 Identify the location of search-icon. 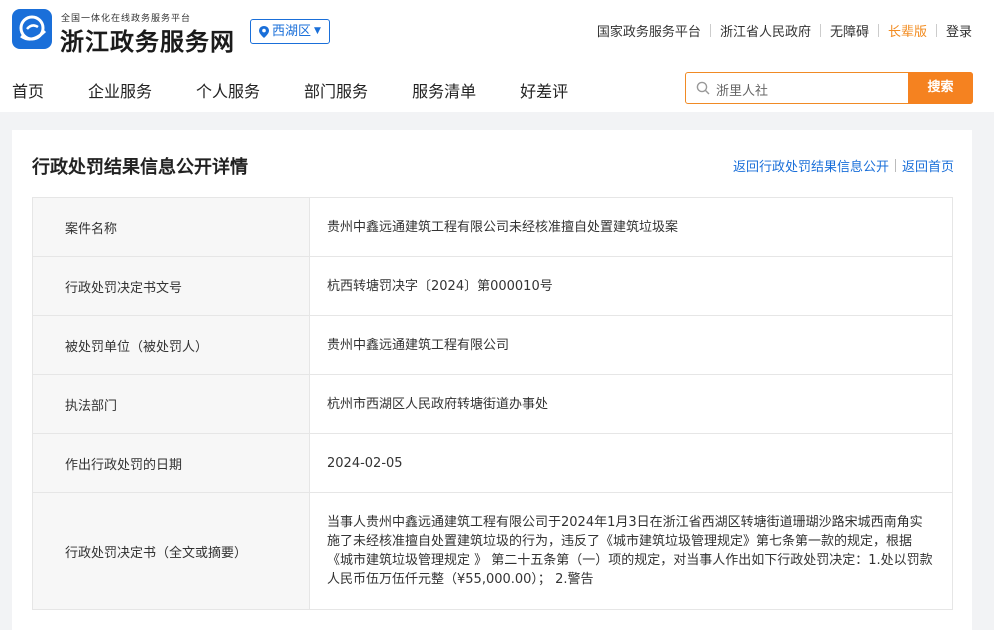
(703, 88).